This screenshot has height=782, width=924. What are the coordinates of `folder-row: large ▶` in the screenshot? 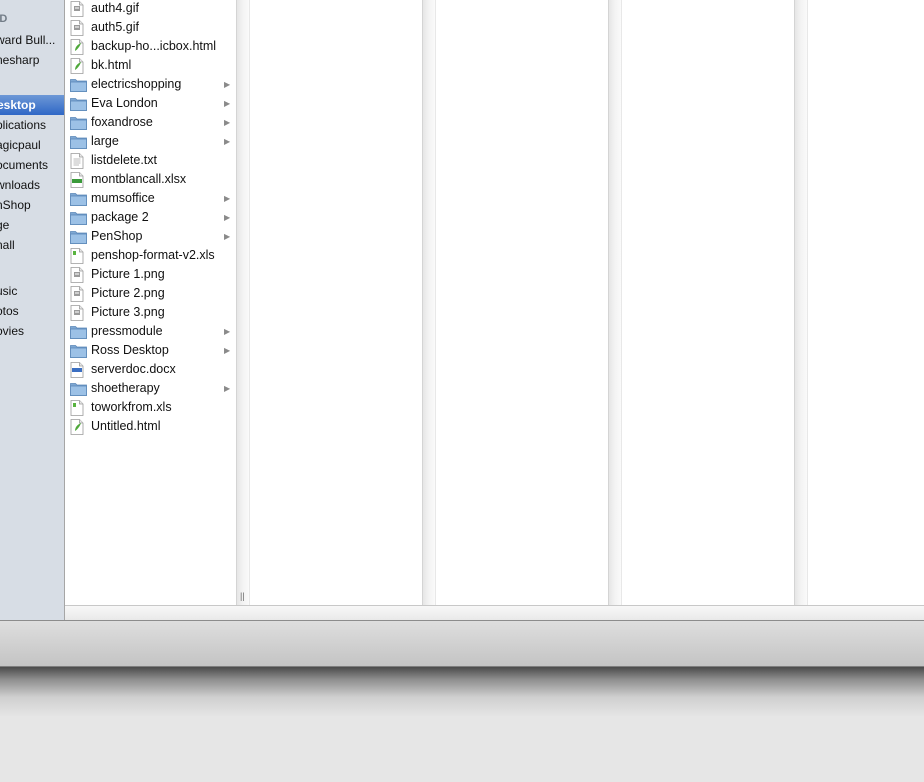 It's located at (151, 141).